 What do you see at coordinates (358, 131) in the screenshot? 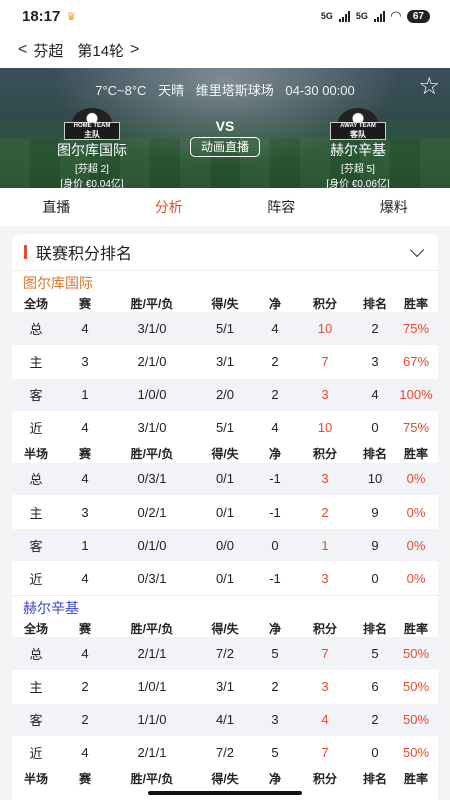
I see `away-badge: AWAY TEAM 客队` at bounding box center [358, 131].